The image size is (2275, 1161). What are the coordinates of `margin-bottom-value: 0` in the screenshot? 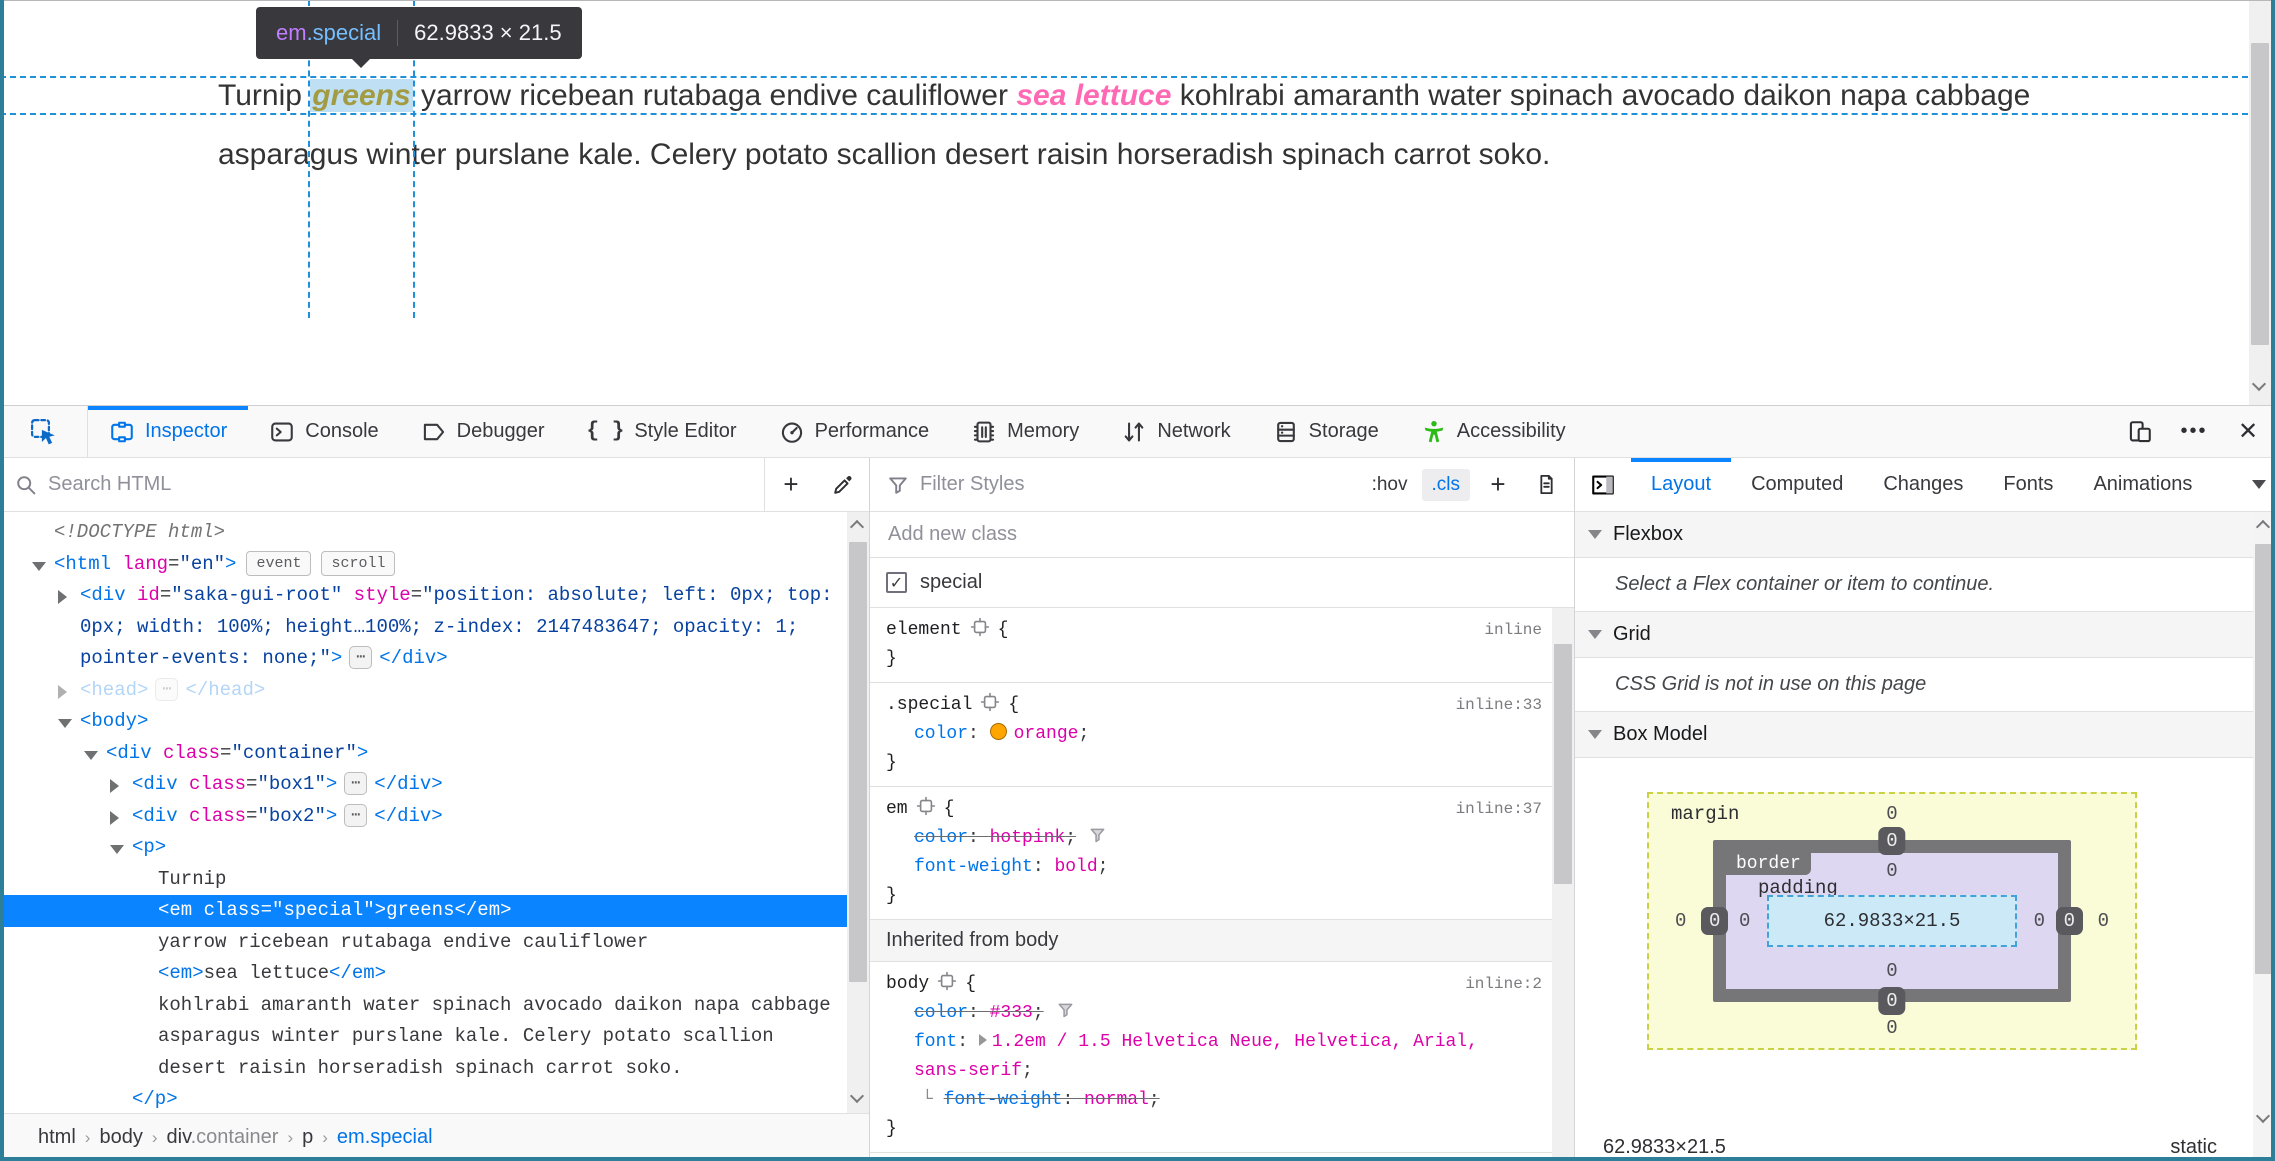 It's located at (1891, 1028).